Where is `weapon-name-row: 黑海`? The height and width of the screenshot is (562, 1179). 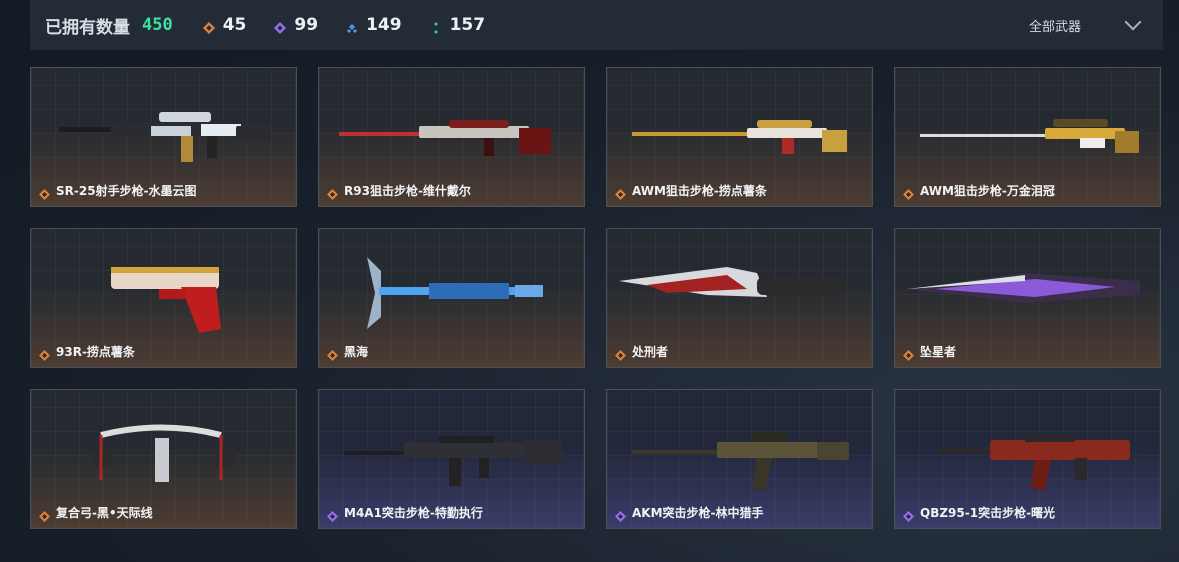
weapon-name-row: 黑海 is located at coordinates (348, 352).